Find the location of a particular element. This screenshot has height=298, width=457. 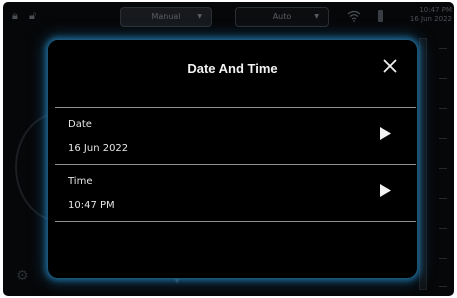

date-label: Date is located at coordinates (80, 124).